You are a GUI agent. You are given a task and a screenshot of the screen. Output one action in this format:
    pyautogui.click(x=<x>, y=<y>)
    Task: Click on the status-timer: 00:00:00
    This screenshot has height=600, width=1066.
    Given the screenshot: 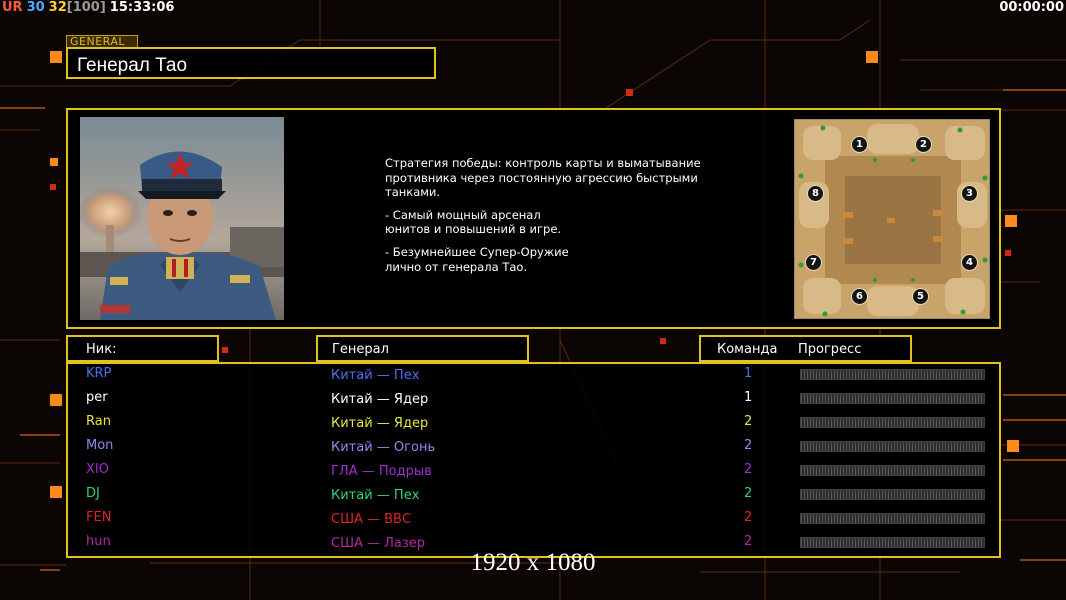 What is the action you would take?
    pyautogui.click(x=1031, y=7)
    